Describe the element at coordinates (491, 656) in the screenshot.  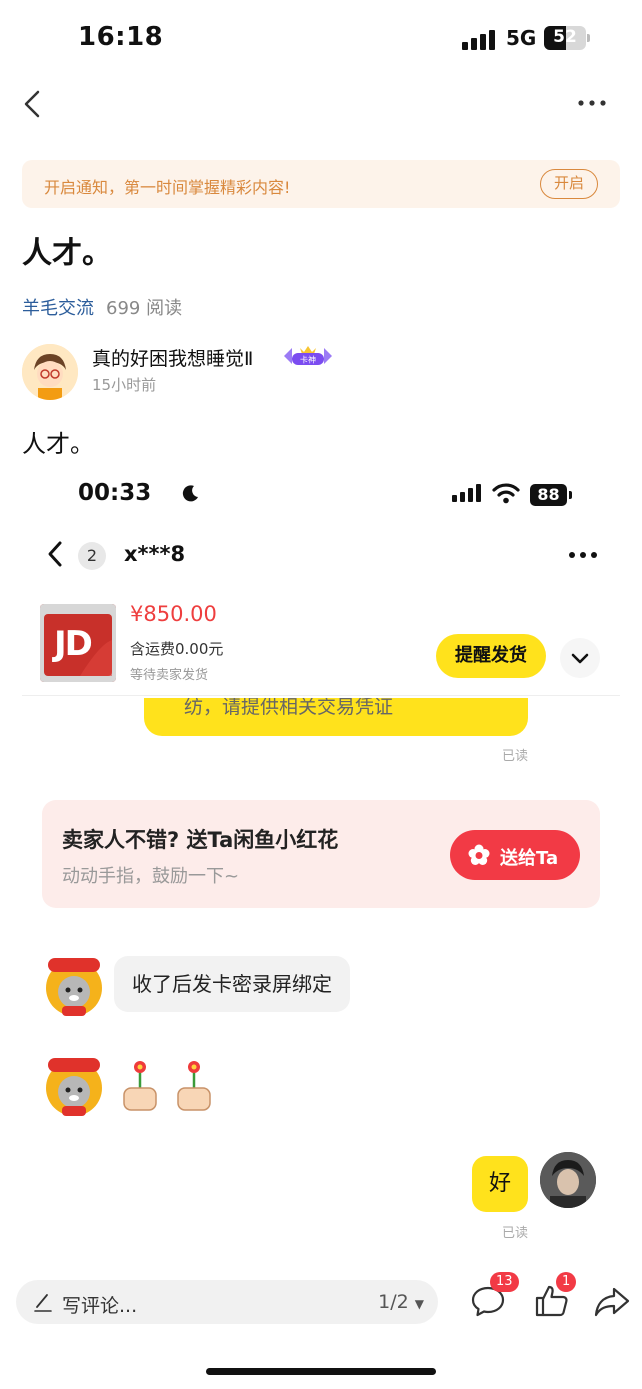
I see `remind-shipment-button: 提醒发货` at that location.